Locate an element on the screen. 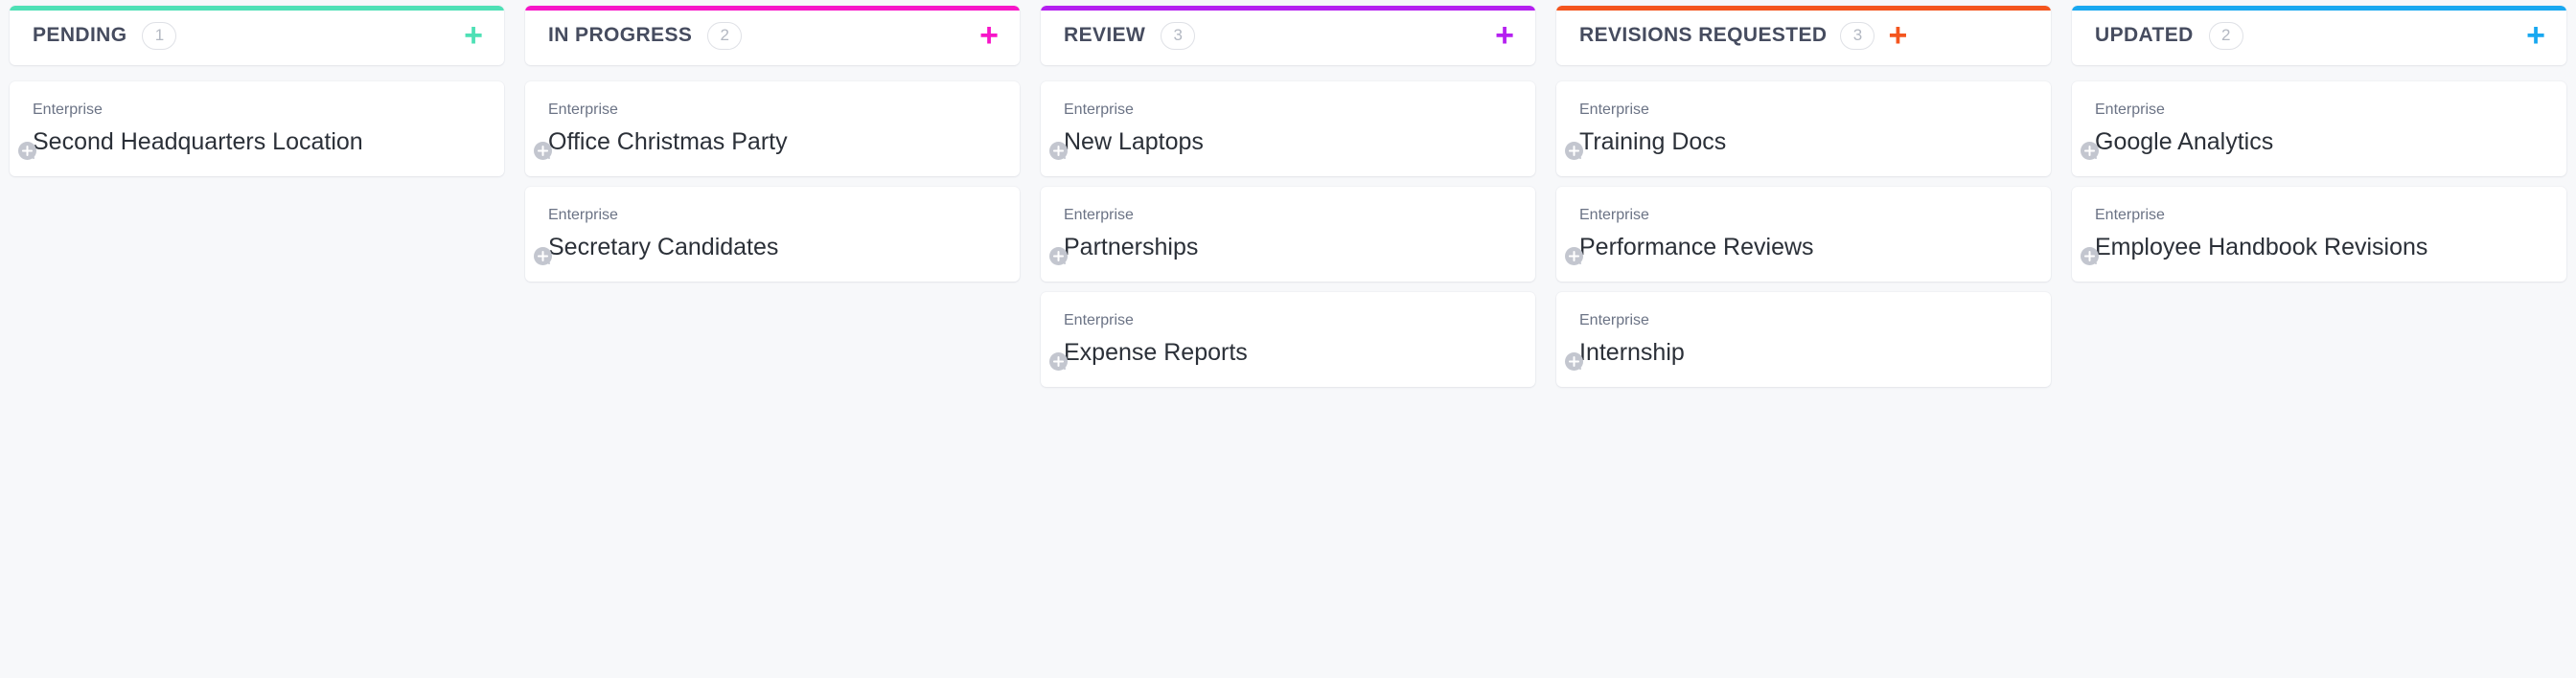 The image size is (2576, 678). kanban-card: Enterprise Office Christmas Party is located at coordinates (772, 129).